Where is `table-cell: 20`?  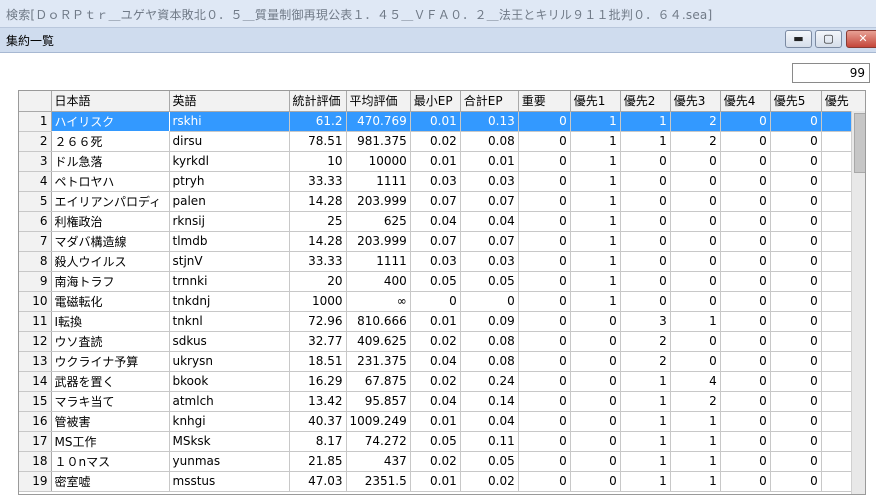
table-cell: 20 is located at coordinates (318, 281).